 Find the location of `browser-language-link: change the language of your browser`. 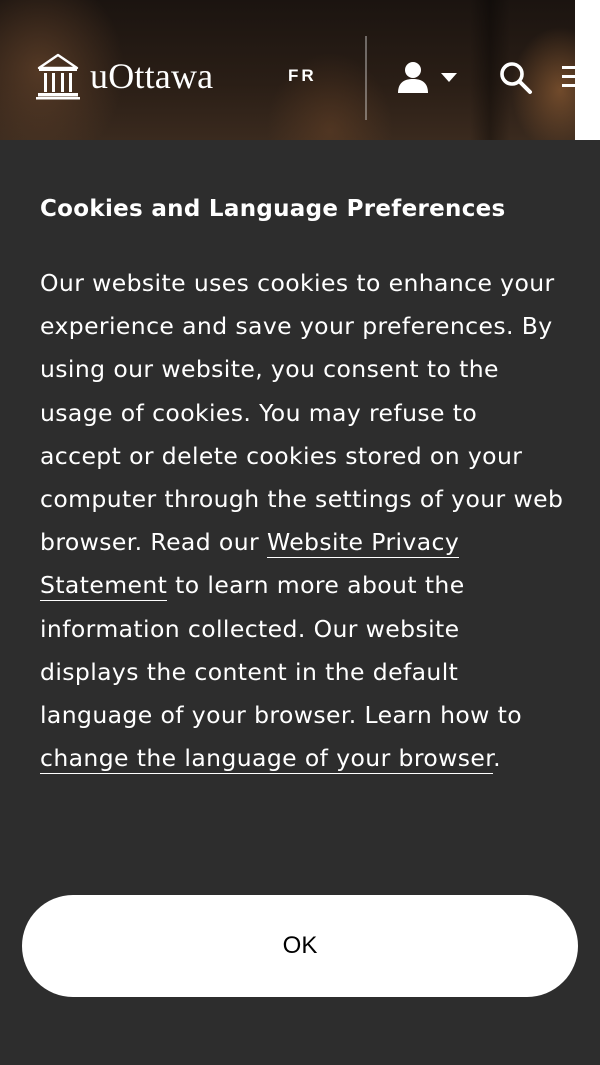

browser-language-link: change the language of your browser is located at coordinates (267, 759).